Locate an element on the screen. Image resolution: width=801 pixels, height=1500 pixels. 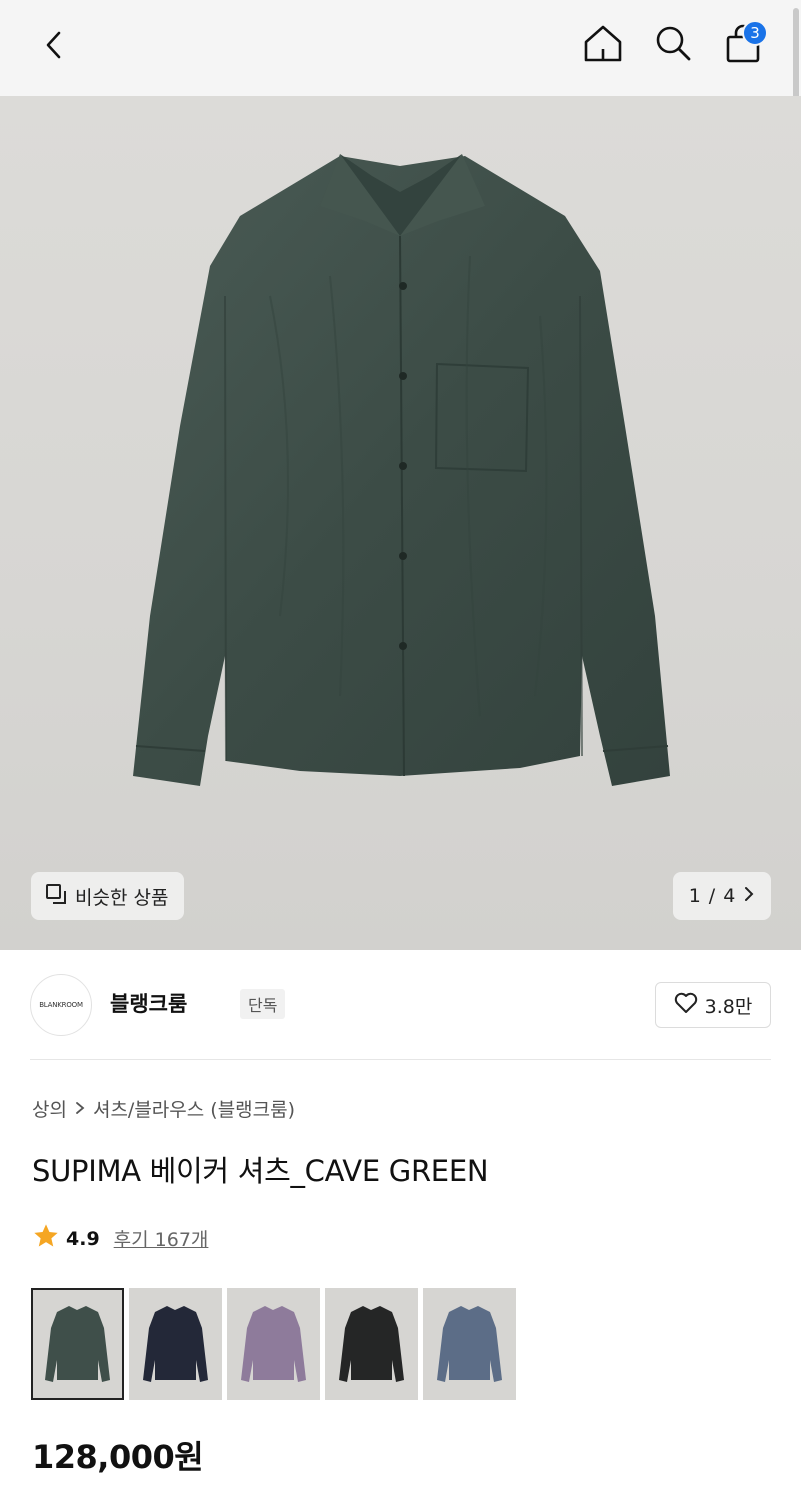
home-button is located at coordinates (603, 45).